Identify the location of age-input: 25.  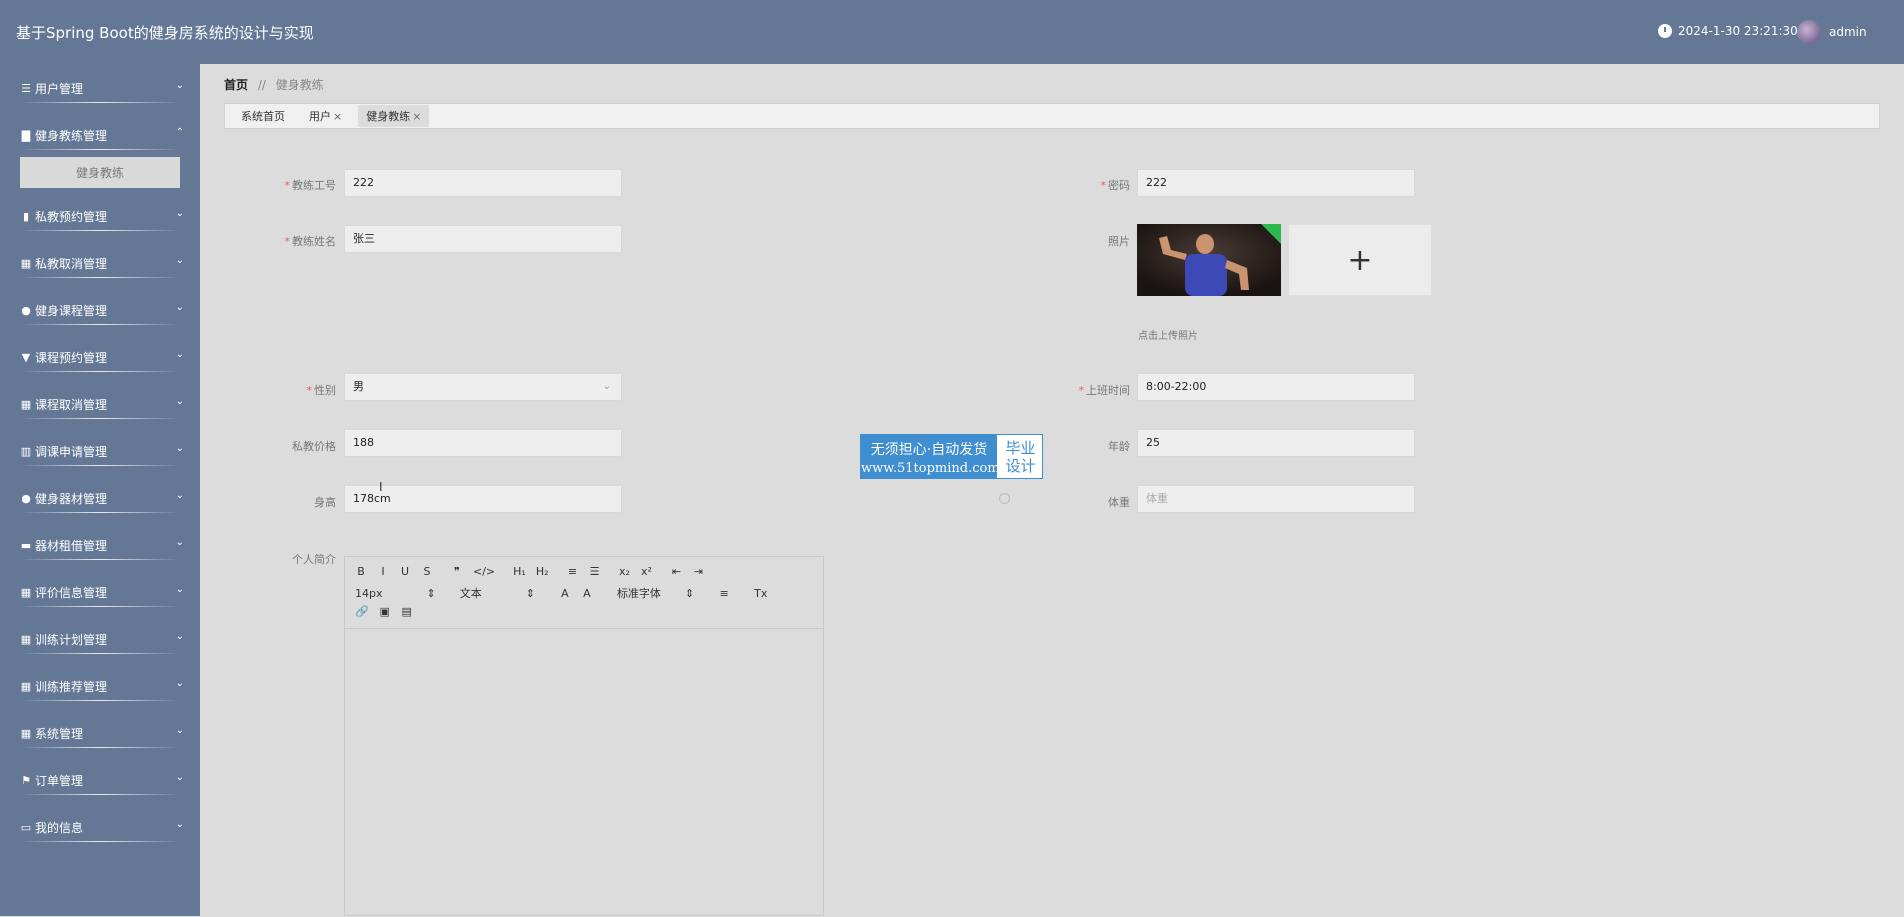
(1276, 443).